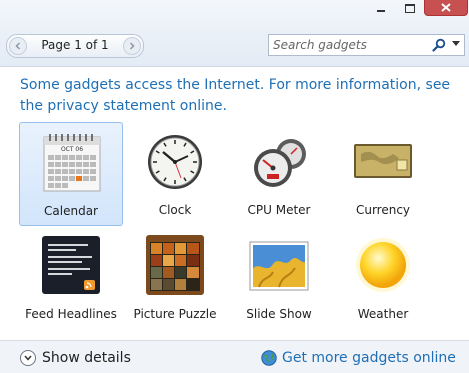 The width and height of the screenshot is (469, 373). Describe the element at coordinates (175, 162) in the screenshot. I see `clock-icon` at that location.